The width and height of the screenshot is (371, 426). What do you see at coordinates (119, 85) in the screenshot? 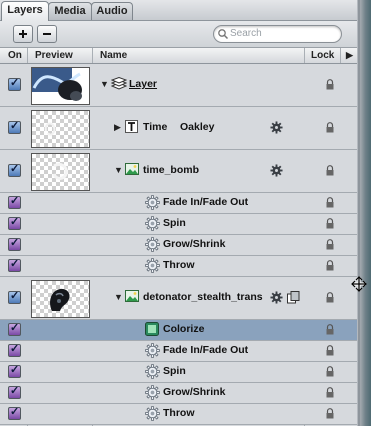
I see `group-icon` at bounding box center [119, 85].